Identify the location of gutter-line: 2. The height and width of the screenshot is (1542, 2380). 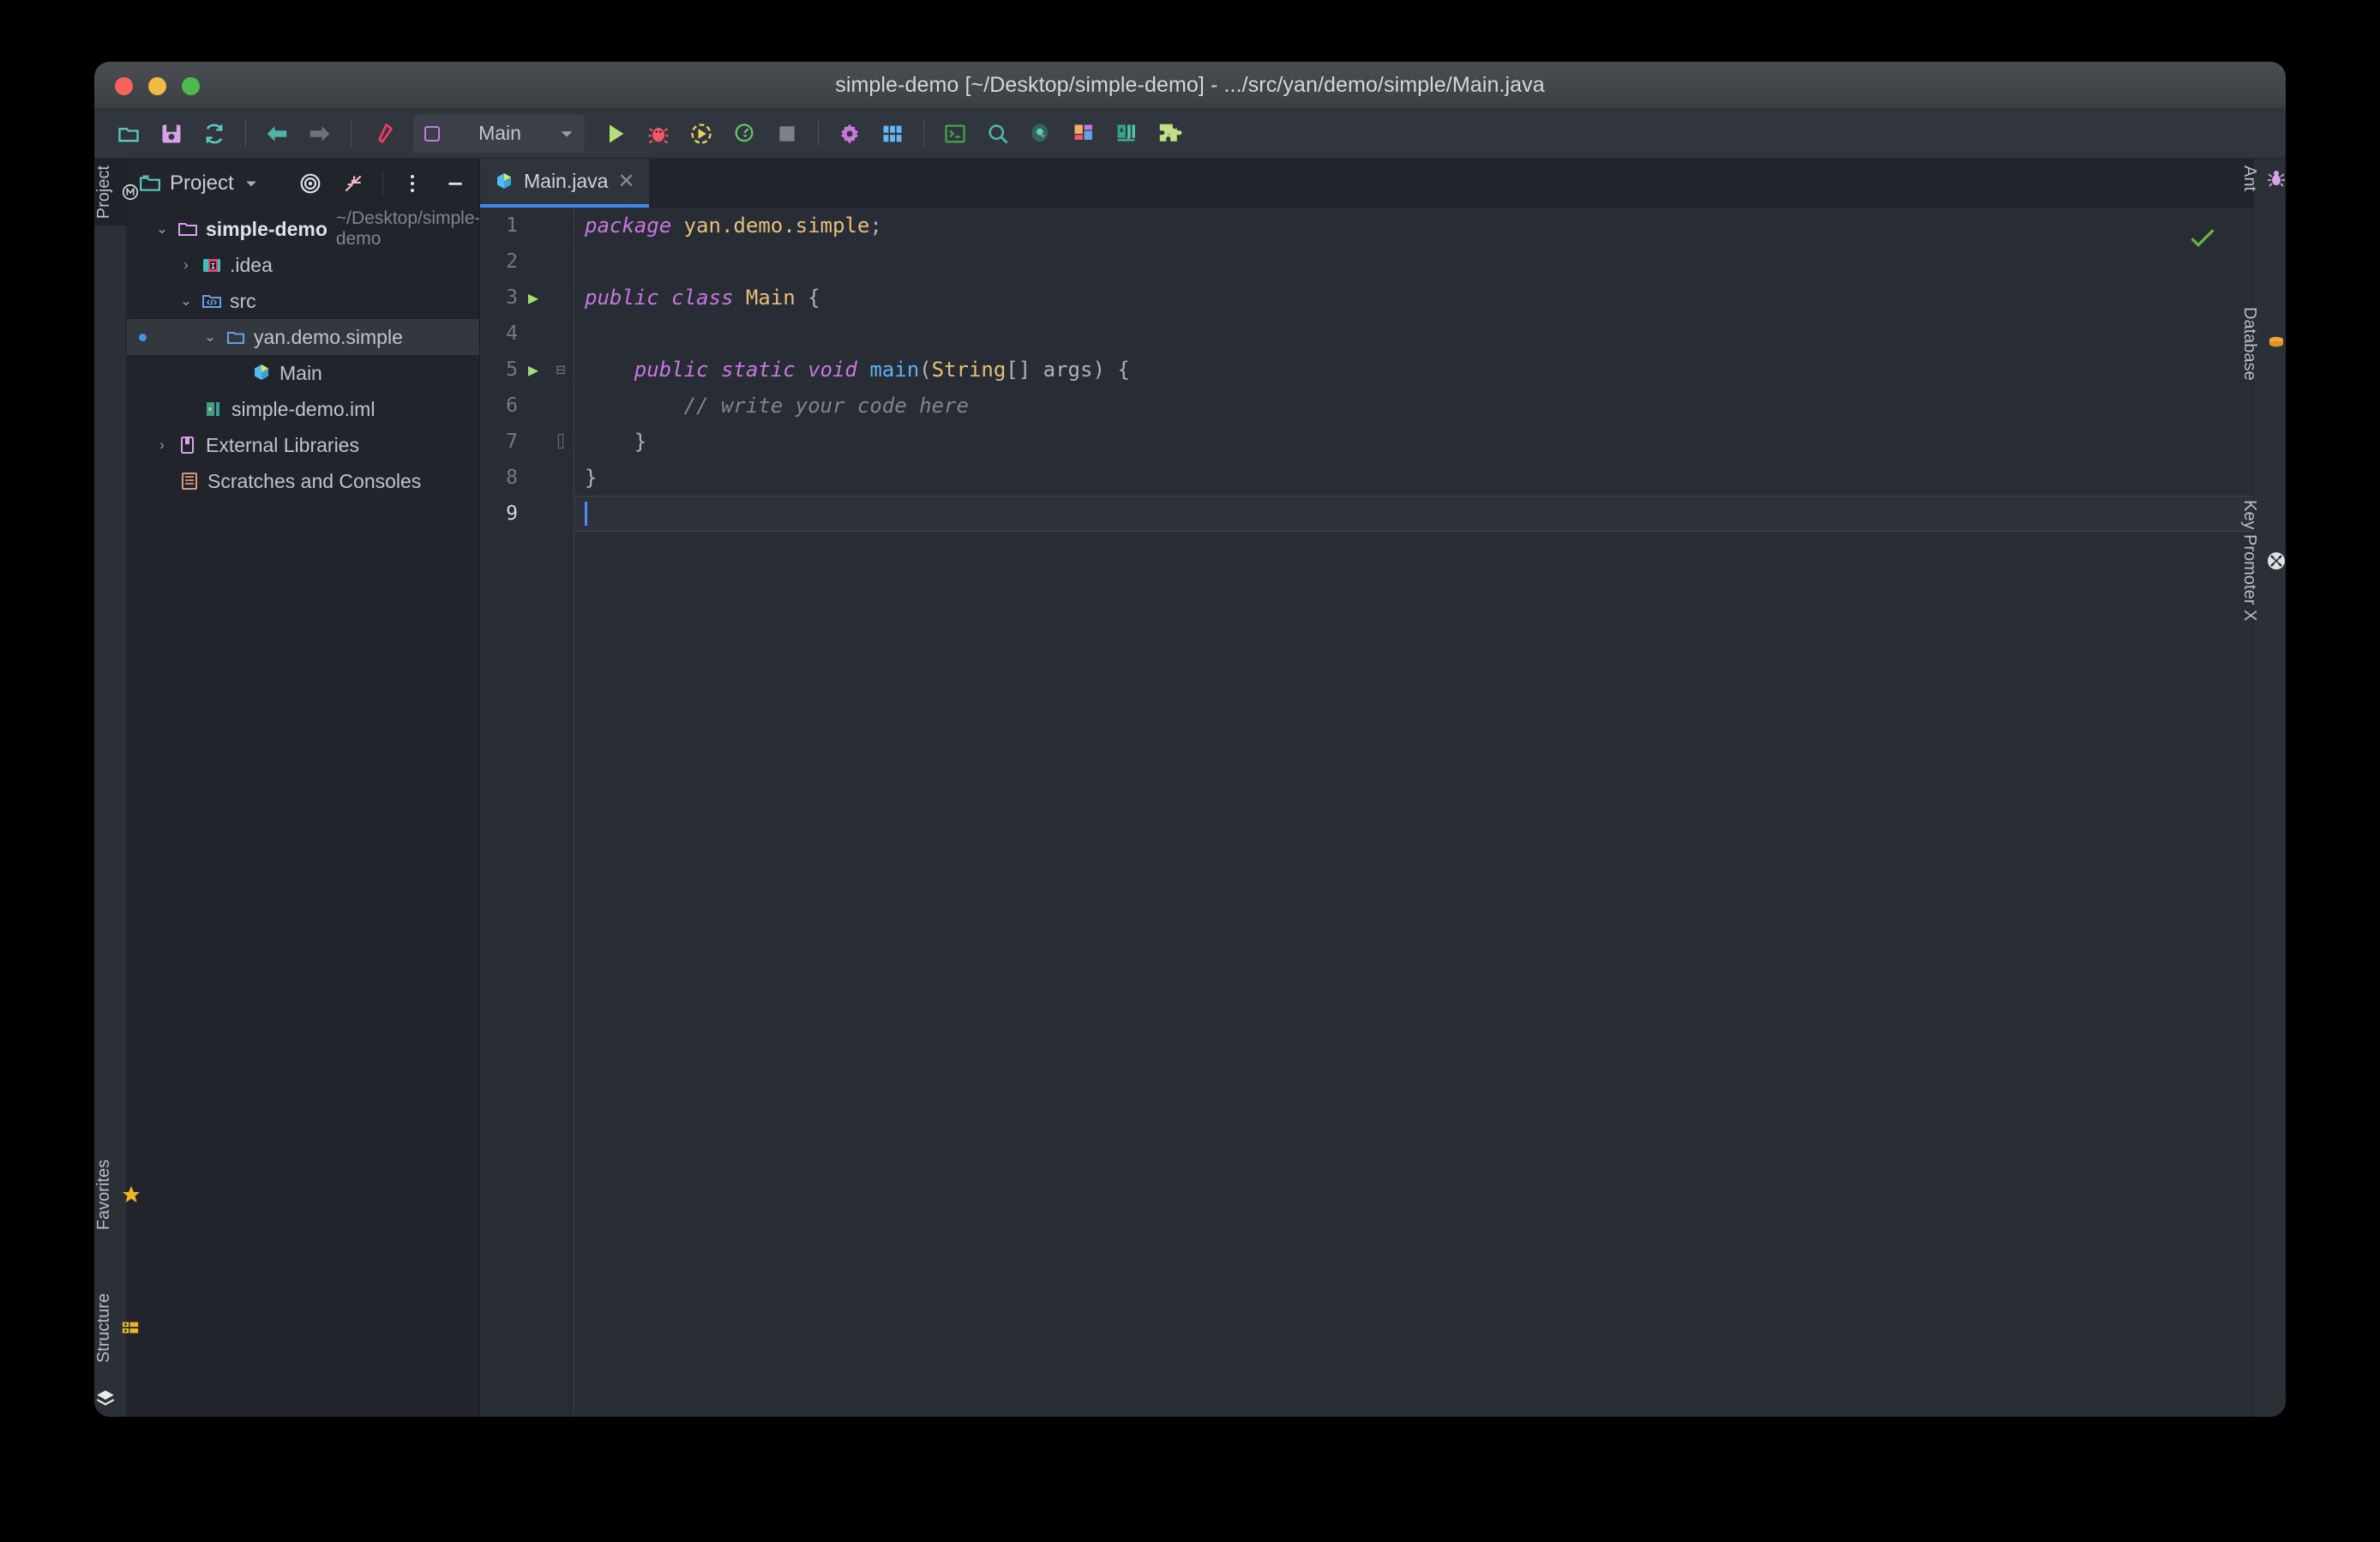
(512, 261).